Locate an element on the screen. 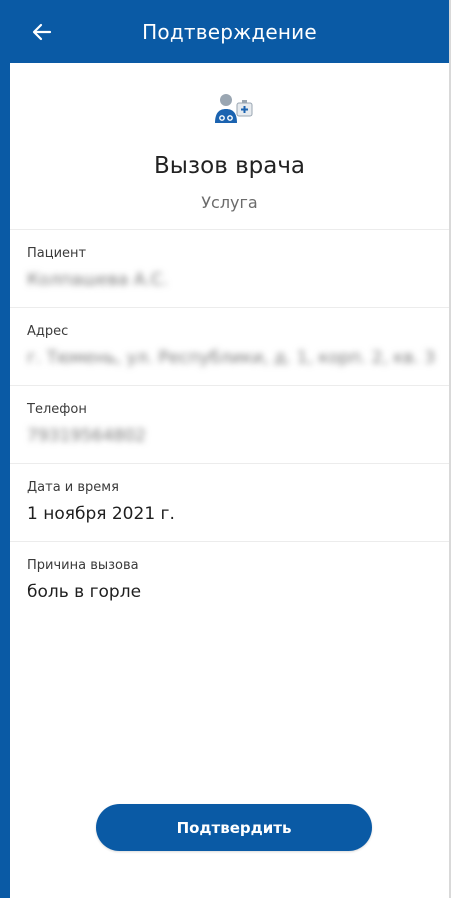 The height and width of the screenshot is (898, 451). doctor-medkit-icon is located at coordinates (234, 108).